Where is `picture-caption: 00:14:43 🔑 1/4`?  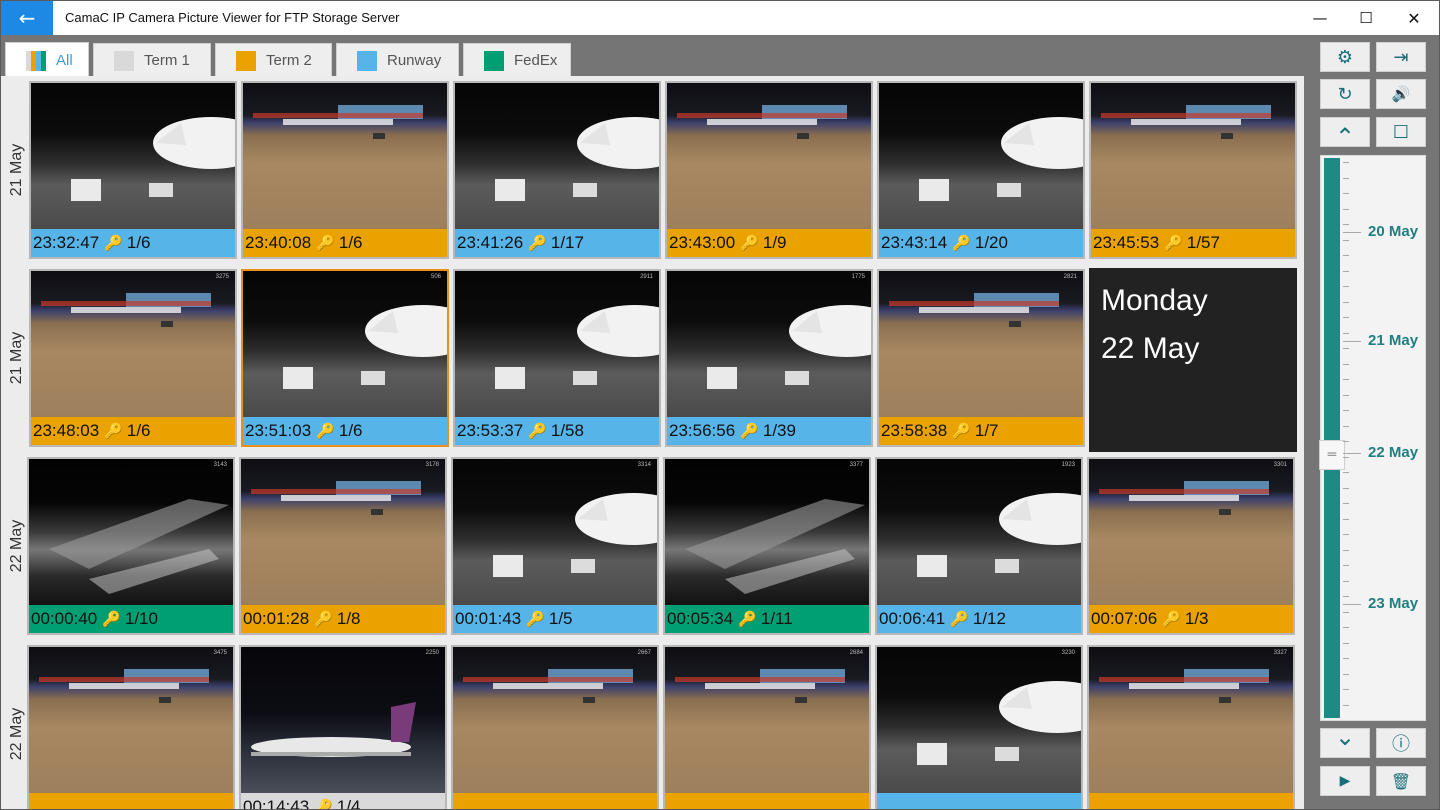
picture-caption: 00:14:43 🔑 1/4 is located at coordinates (343, 801).